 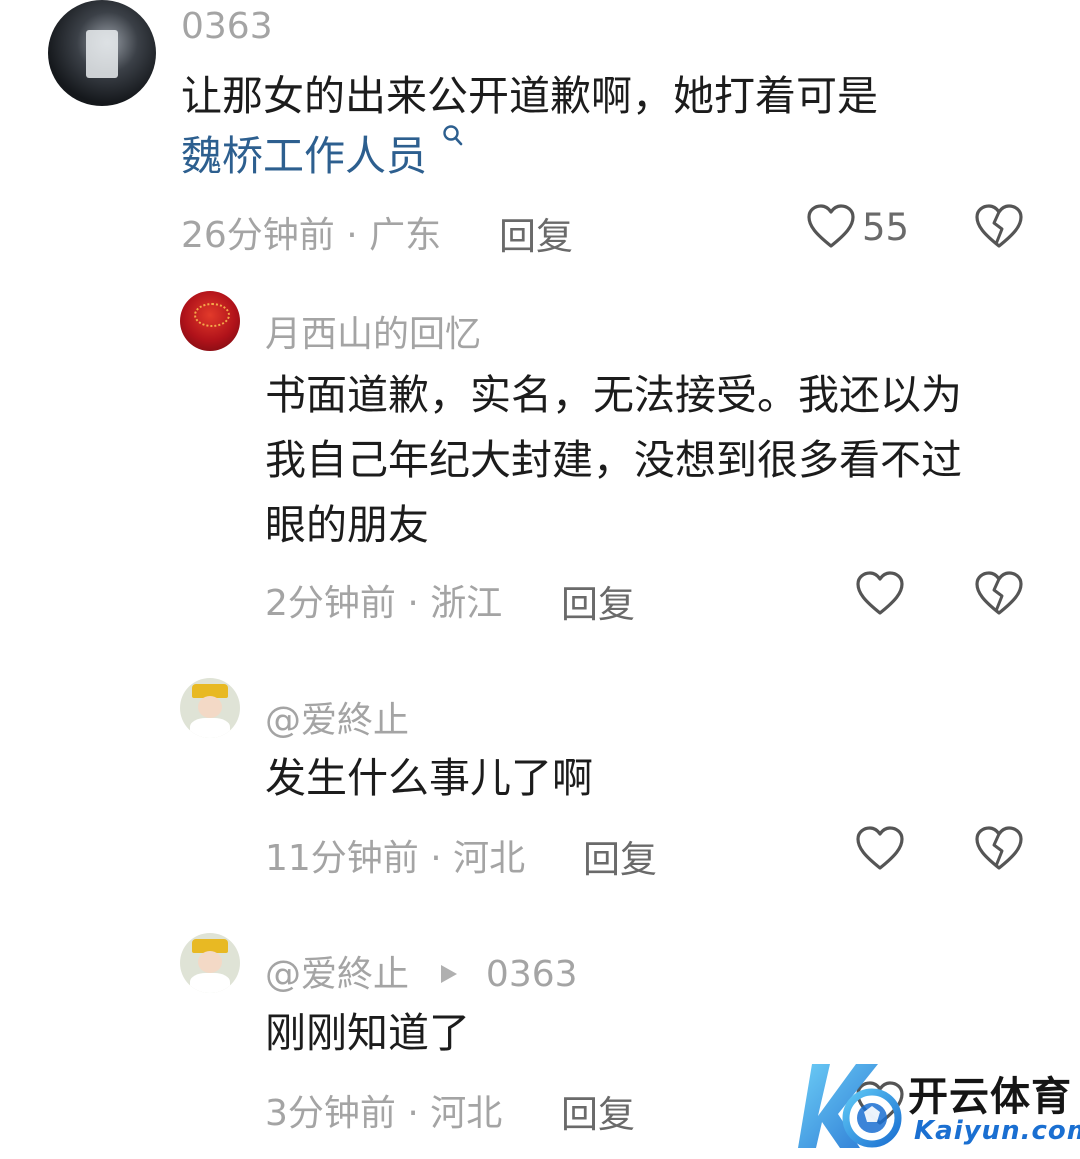 What do you see at coordinates (421, 971) in the screenshot?
I see `reply-header: @爱終止 0363` at bounding box center [421, 971].